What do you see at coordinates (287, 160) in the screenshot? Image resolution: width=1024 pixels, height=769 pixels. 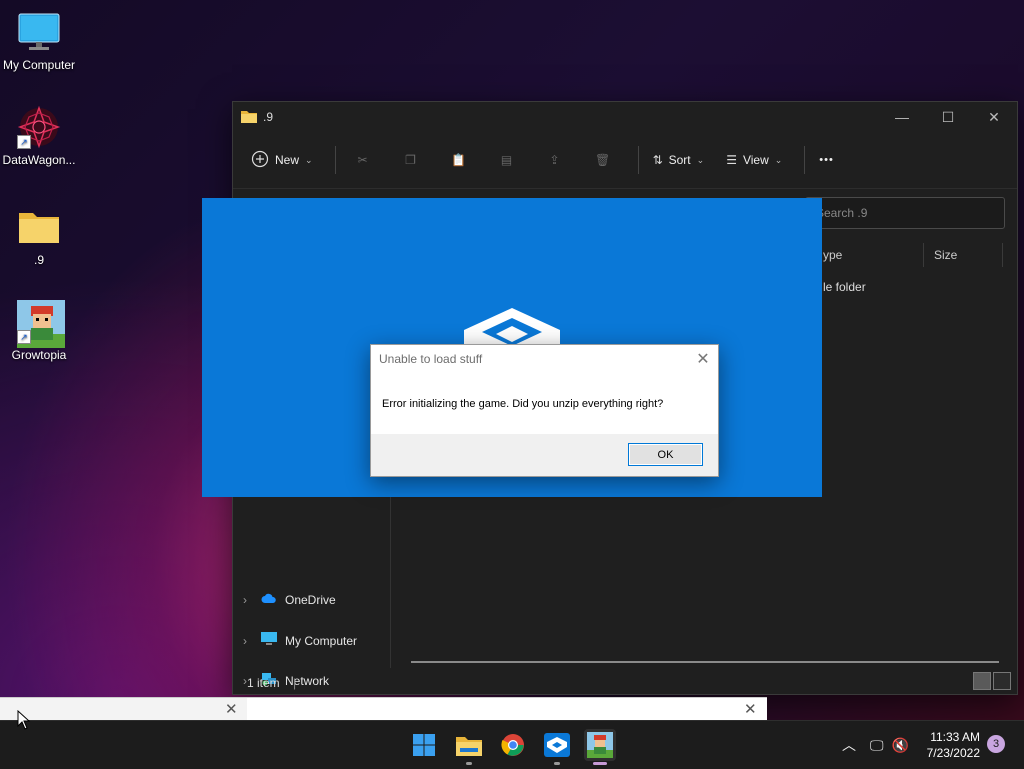 I see `new-label: New` at bounding box center [287, 160].